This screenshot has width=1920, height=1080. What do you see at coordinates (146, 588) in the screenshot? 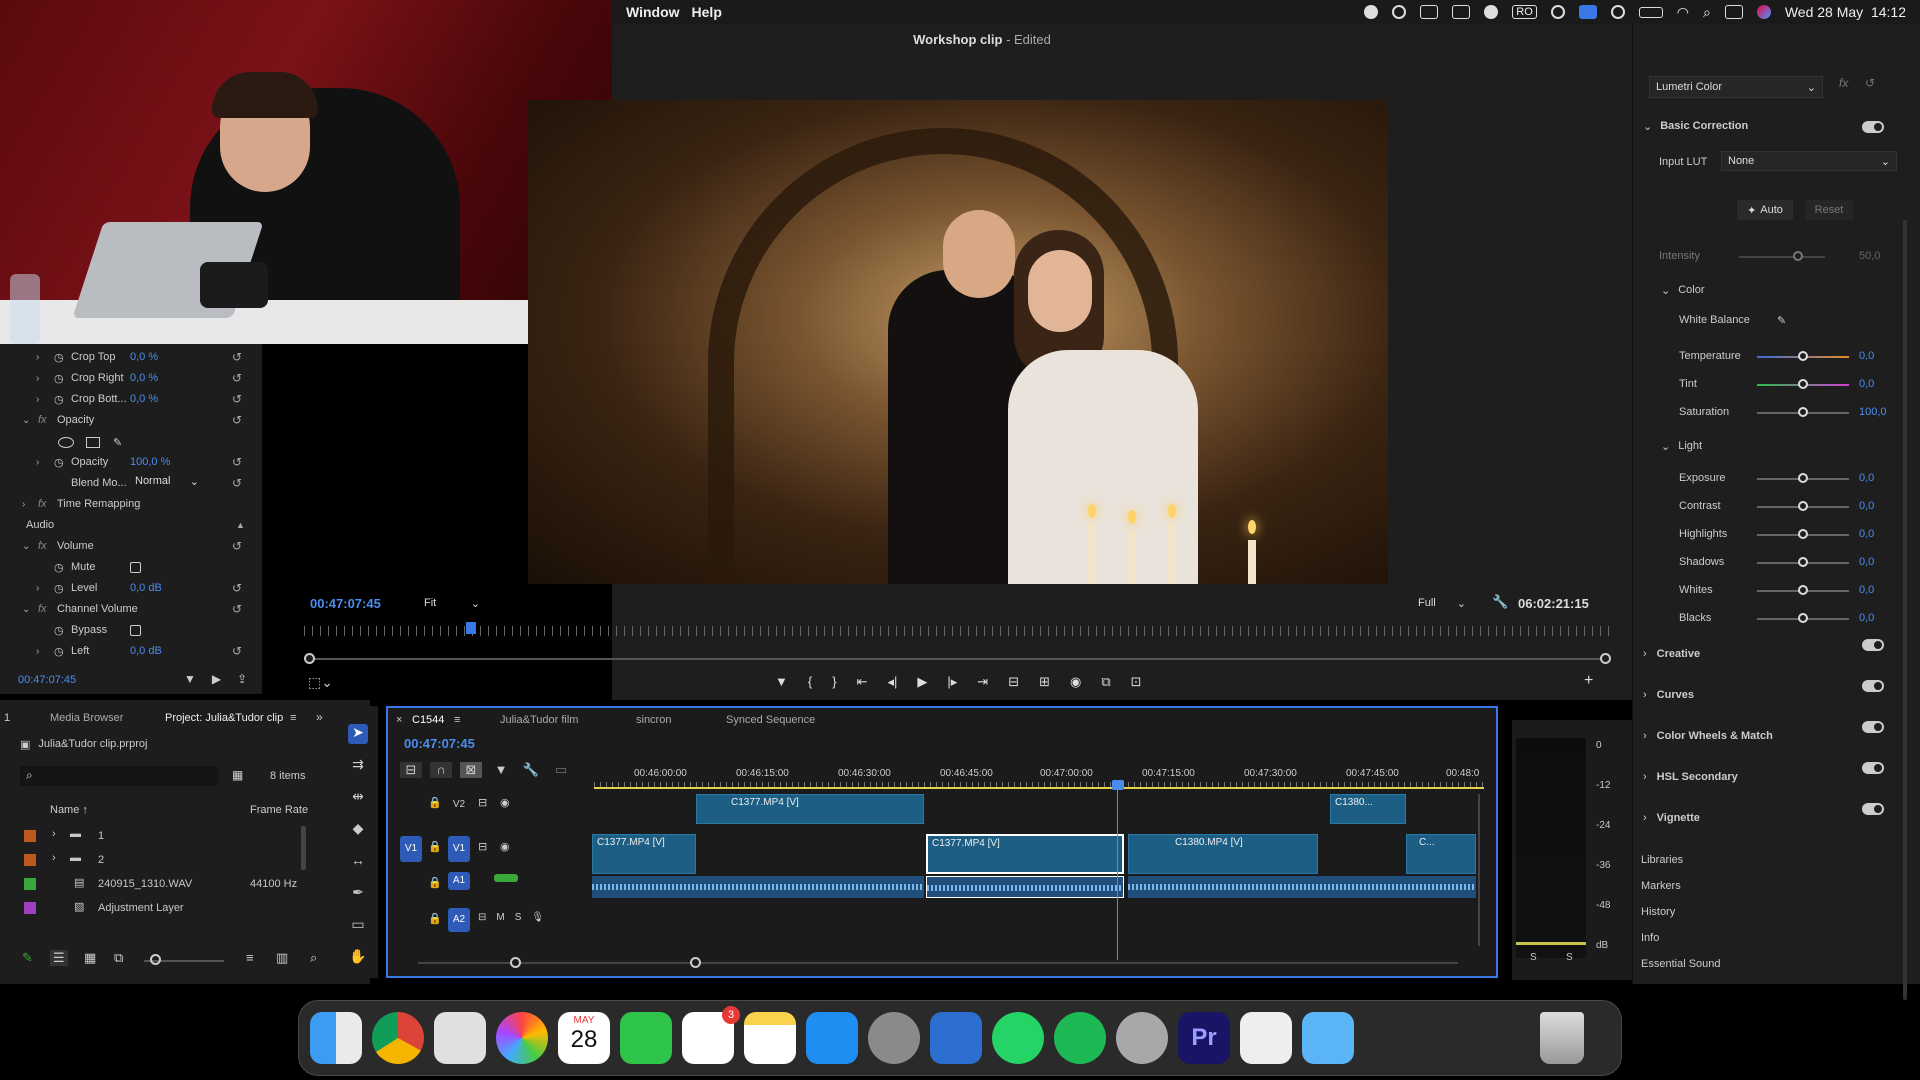
I see `effect-value: 0,0 dB` at bounding box center [146, 588].